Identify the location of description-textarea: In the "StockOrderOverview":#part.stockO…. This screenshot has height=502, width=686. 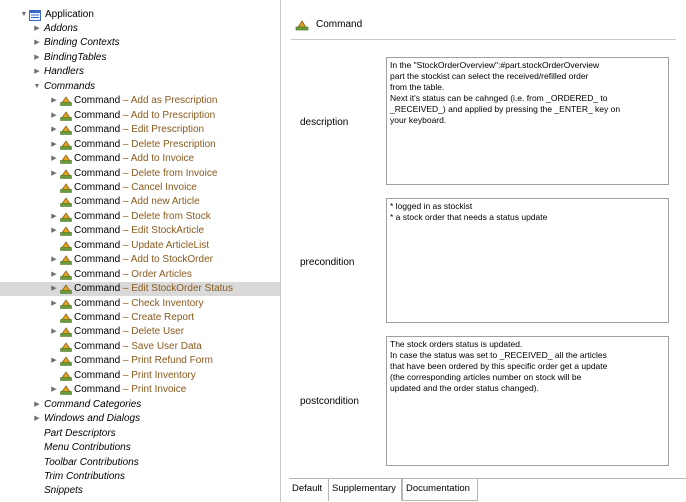
(527, 121).